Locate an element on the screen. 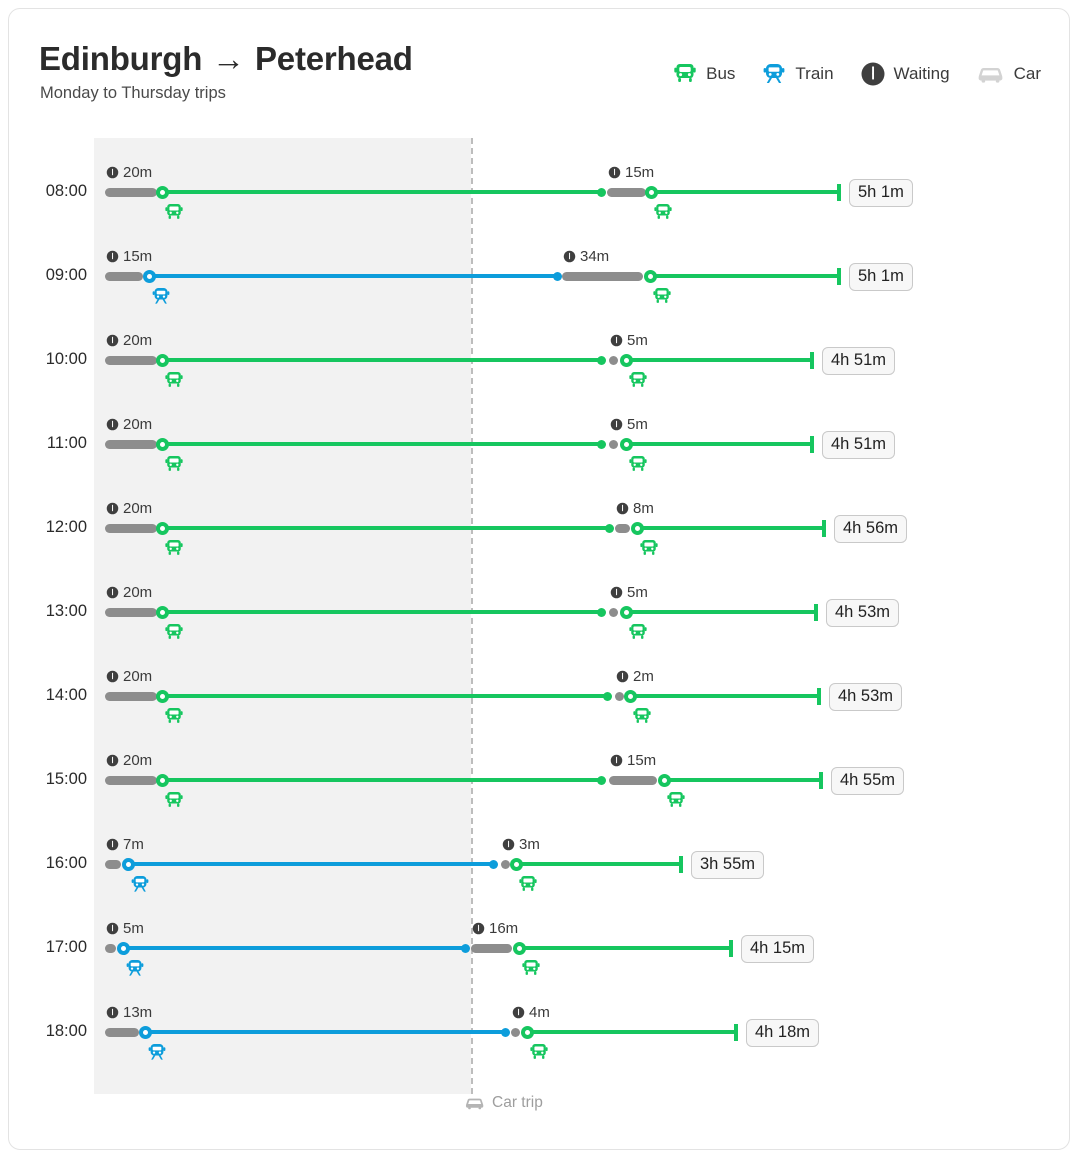 Image resolution: width=1080 pixels, height=1159 pixels. wait-duration-tag: 16m is located at coordinates (495, 928).